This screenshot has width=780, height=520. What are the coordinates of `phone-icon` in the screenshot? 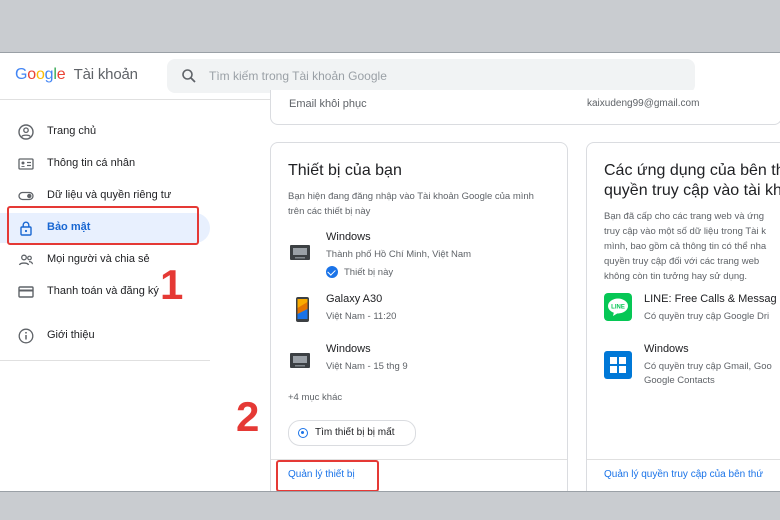 It's located at (302, 309).